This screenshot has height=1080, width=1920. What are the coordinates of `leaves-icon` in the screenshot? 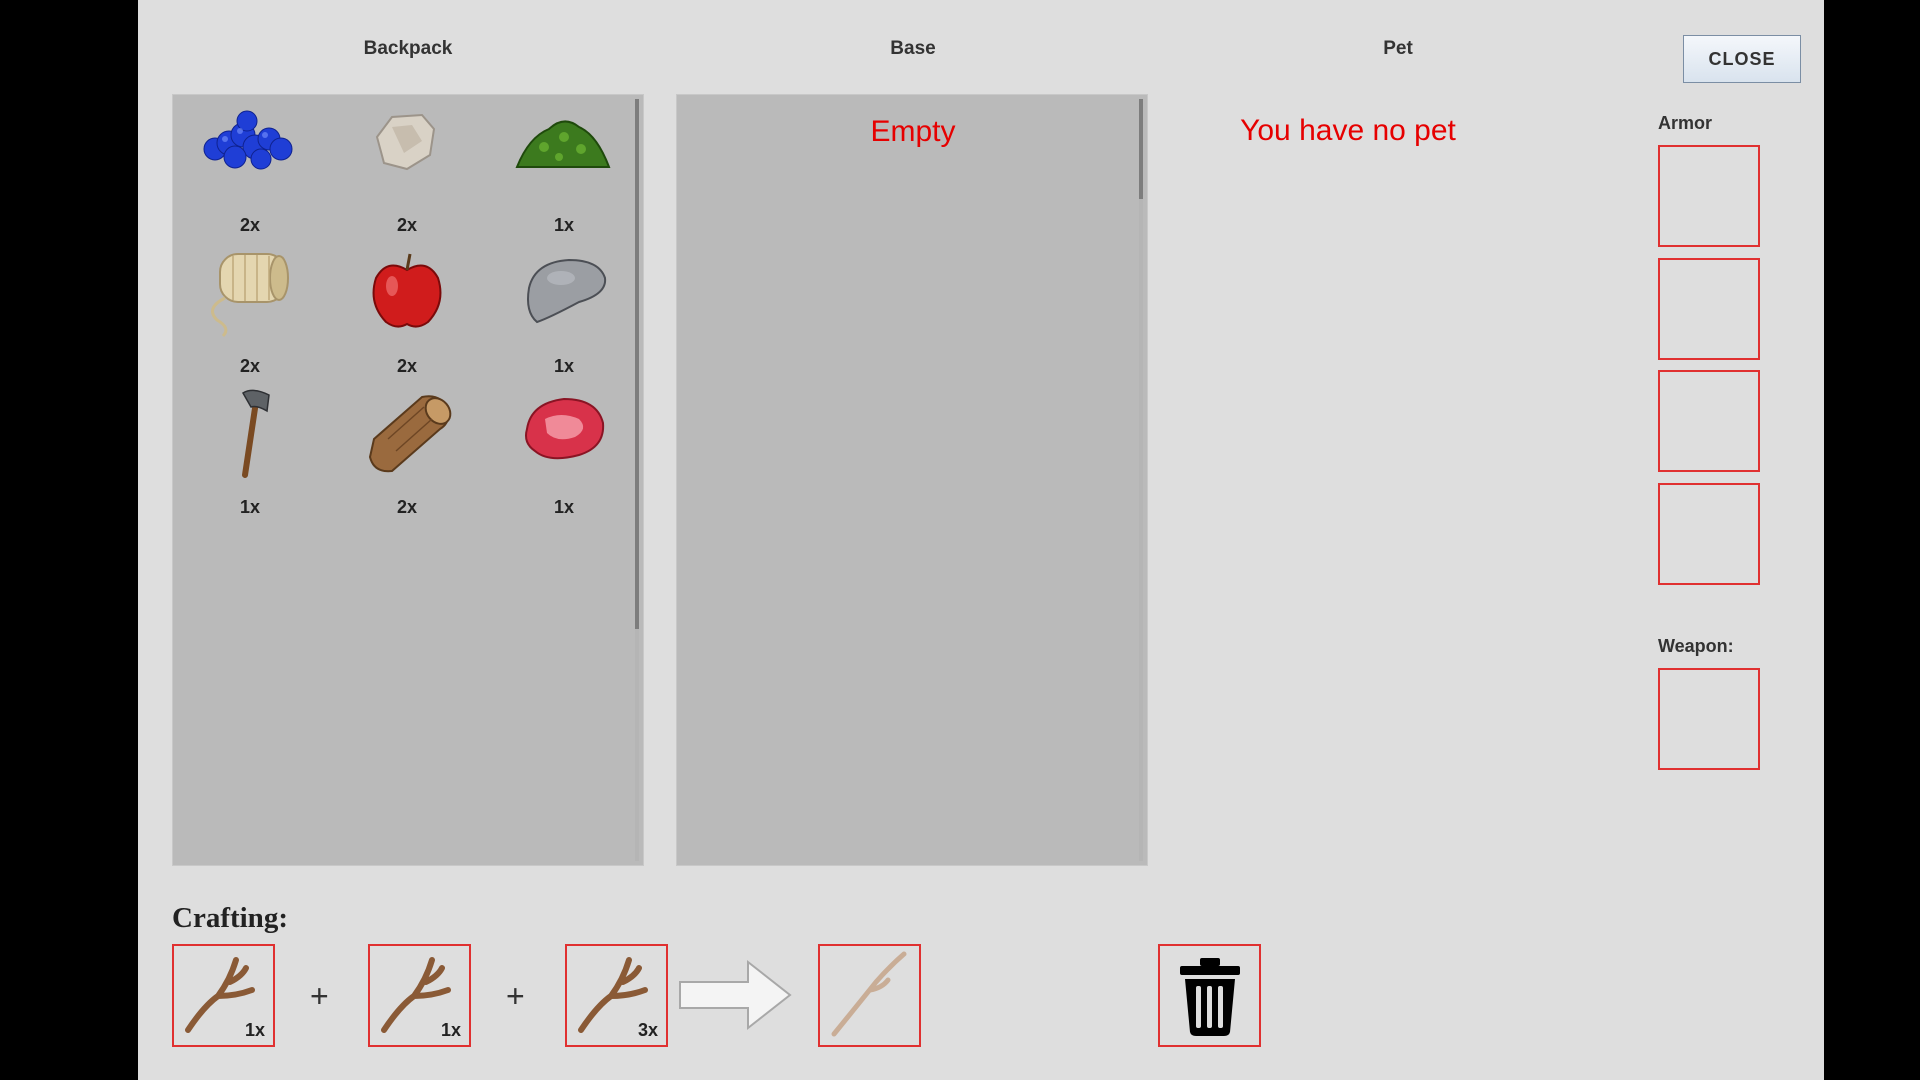 It's located at (563, 144).